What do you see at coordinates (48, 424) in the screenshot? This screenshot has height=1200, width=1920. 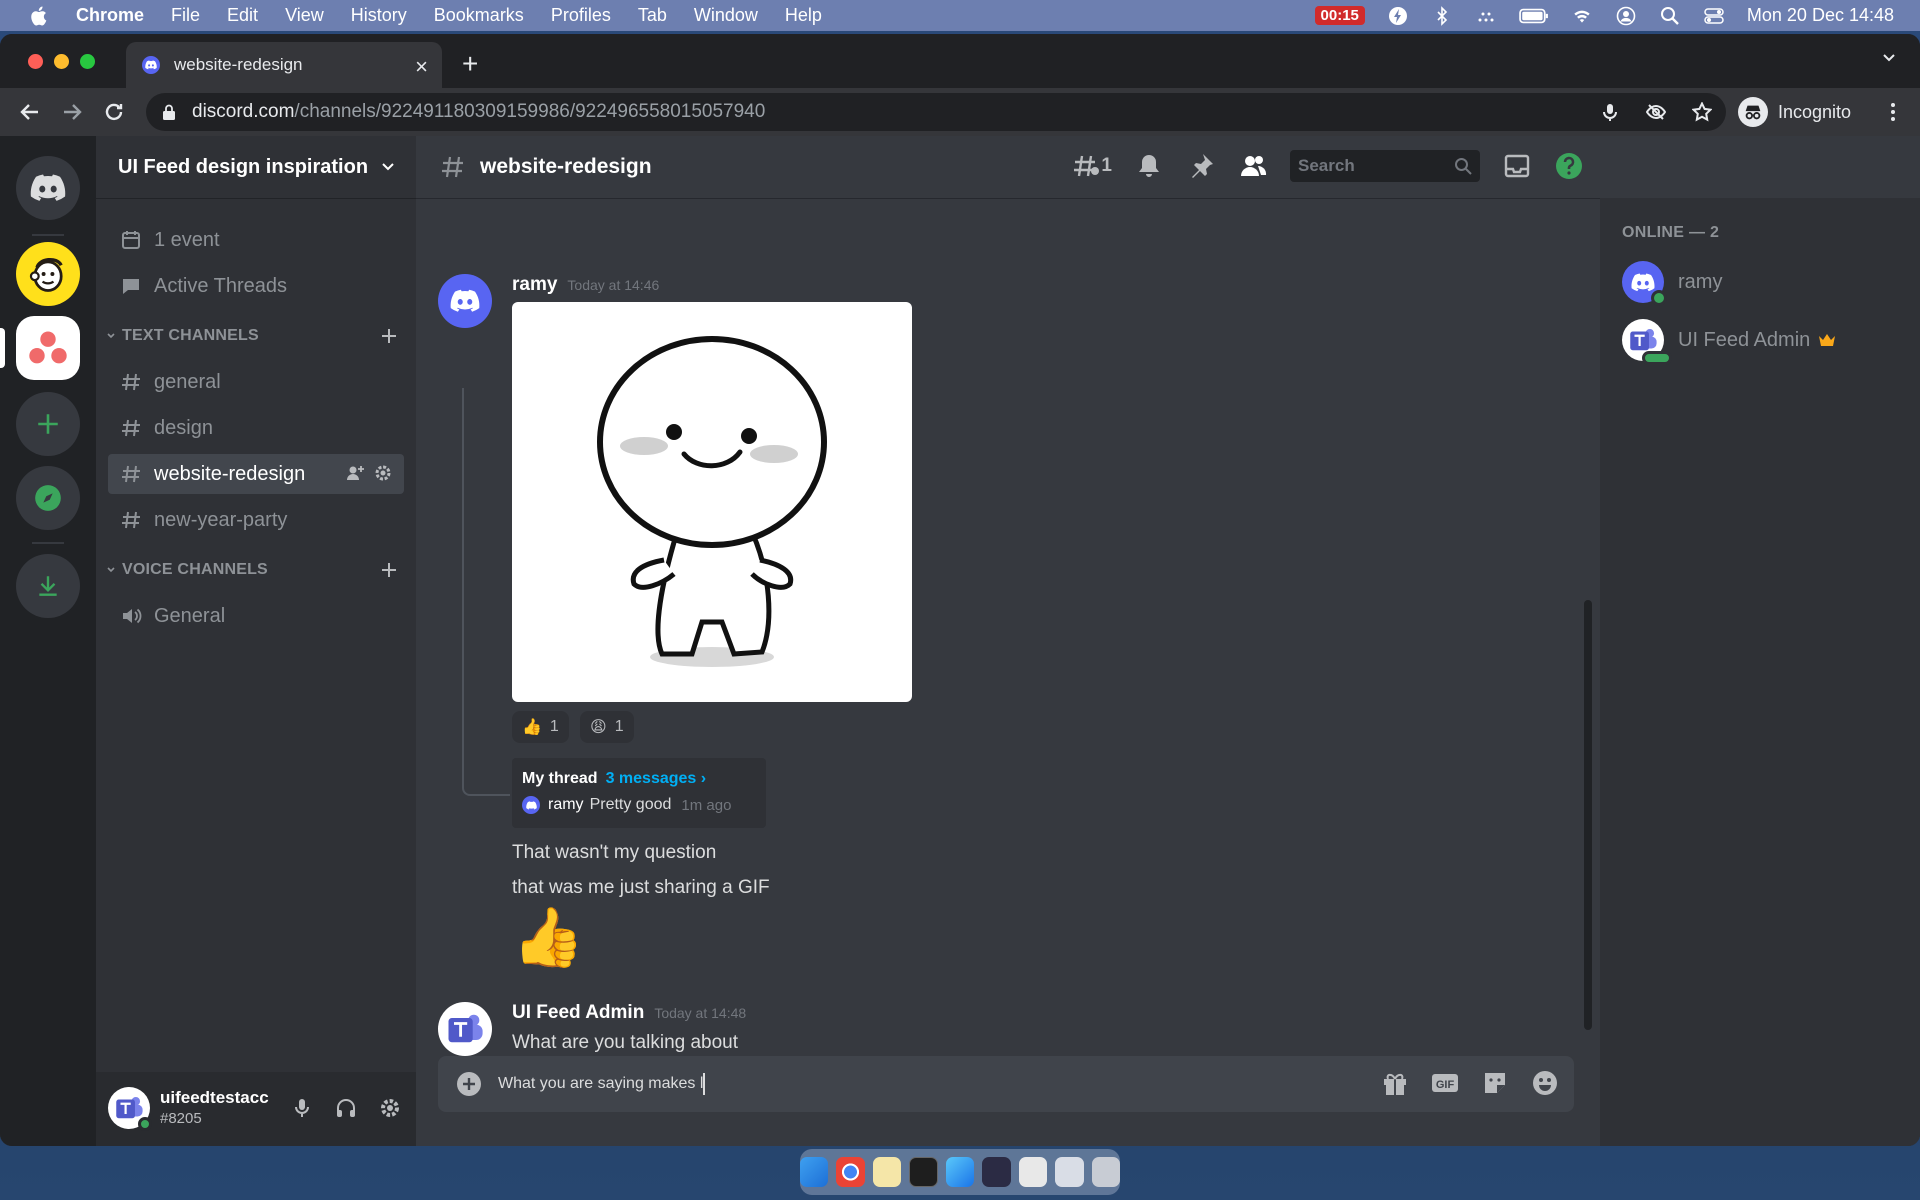 I see `add-server-button` at bounding box center [48, 424].